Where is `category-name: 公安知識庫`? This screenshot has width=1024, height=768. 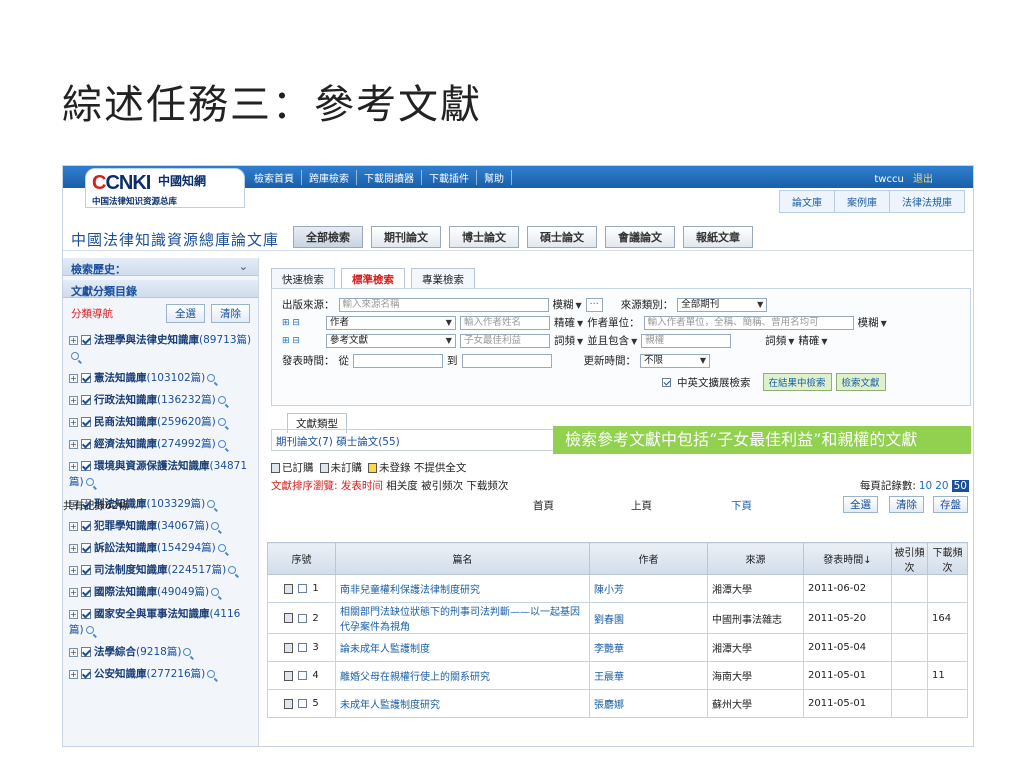
category-name: 公安知識庫 is located at coordinates (120, 674).